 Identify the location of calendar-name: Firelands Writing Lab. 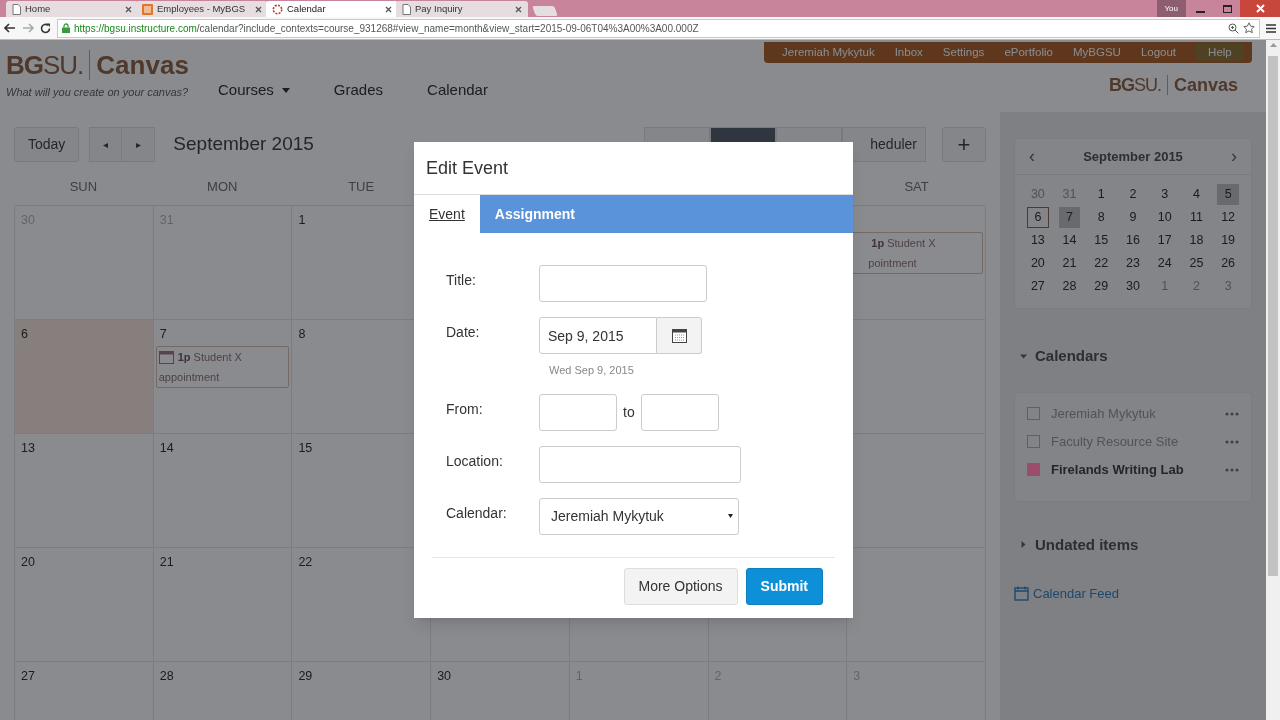
(1117, 469).